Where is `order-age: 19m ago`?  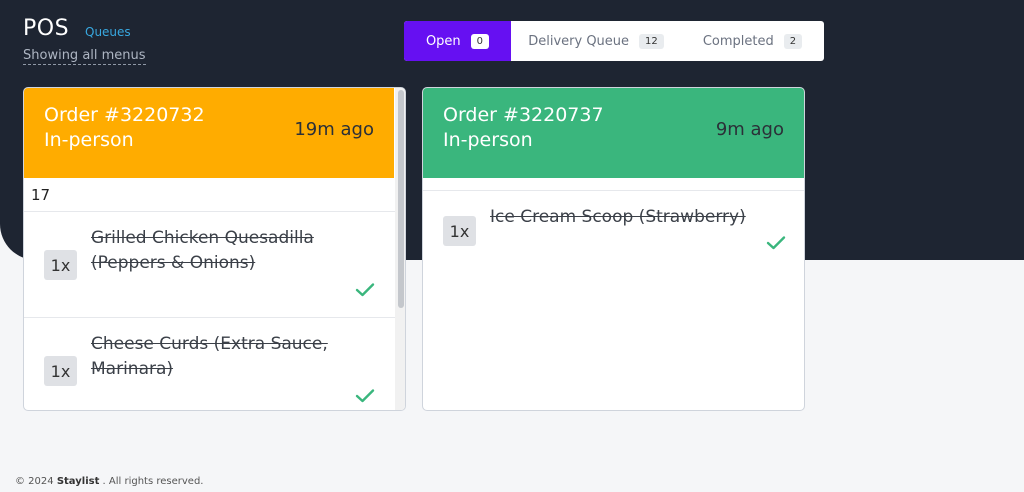 order-age: 19m ago is located at coordinates (334, 129).